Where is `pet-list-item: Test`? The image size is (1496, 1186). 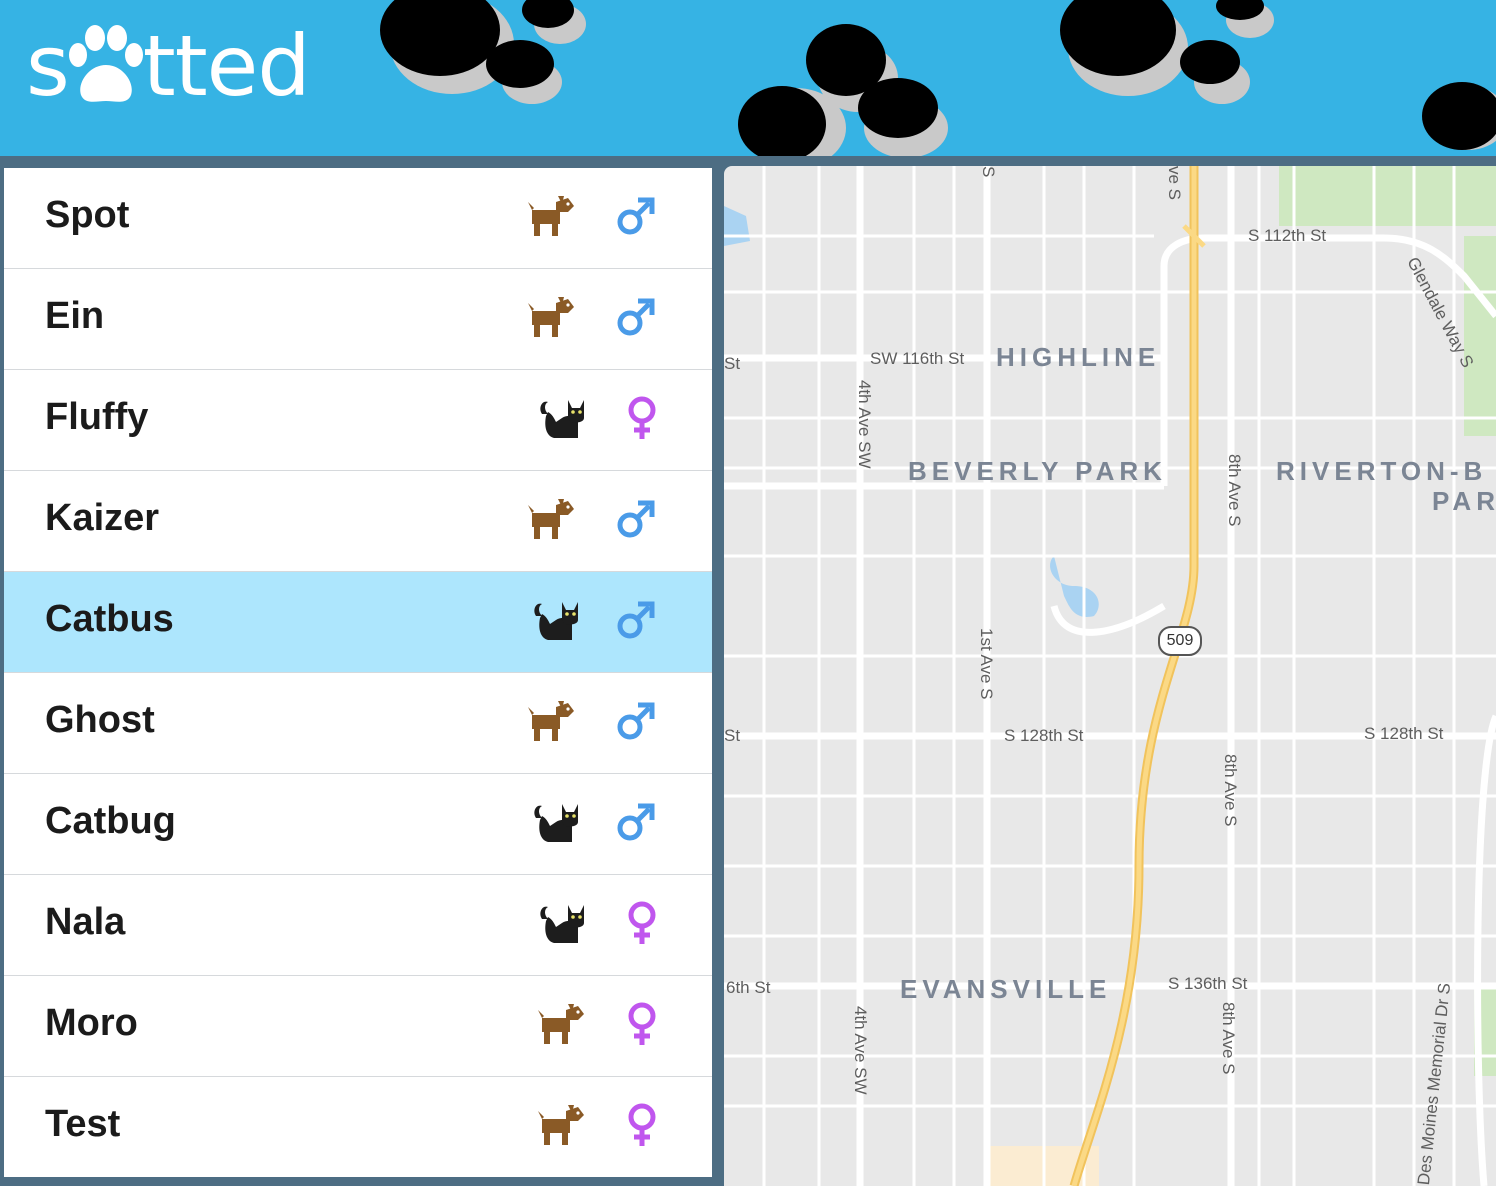 pet-list-item: Test is located at coordinates (358, 1127).